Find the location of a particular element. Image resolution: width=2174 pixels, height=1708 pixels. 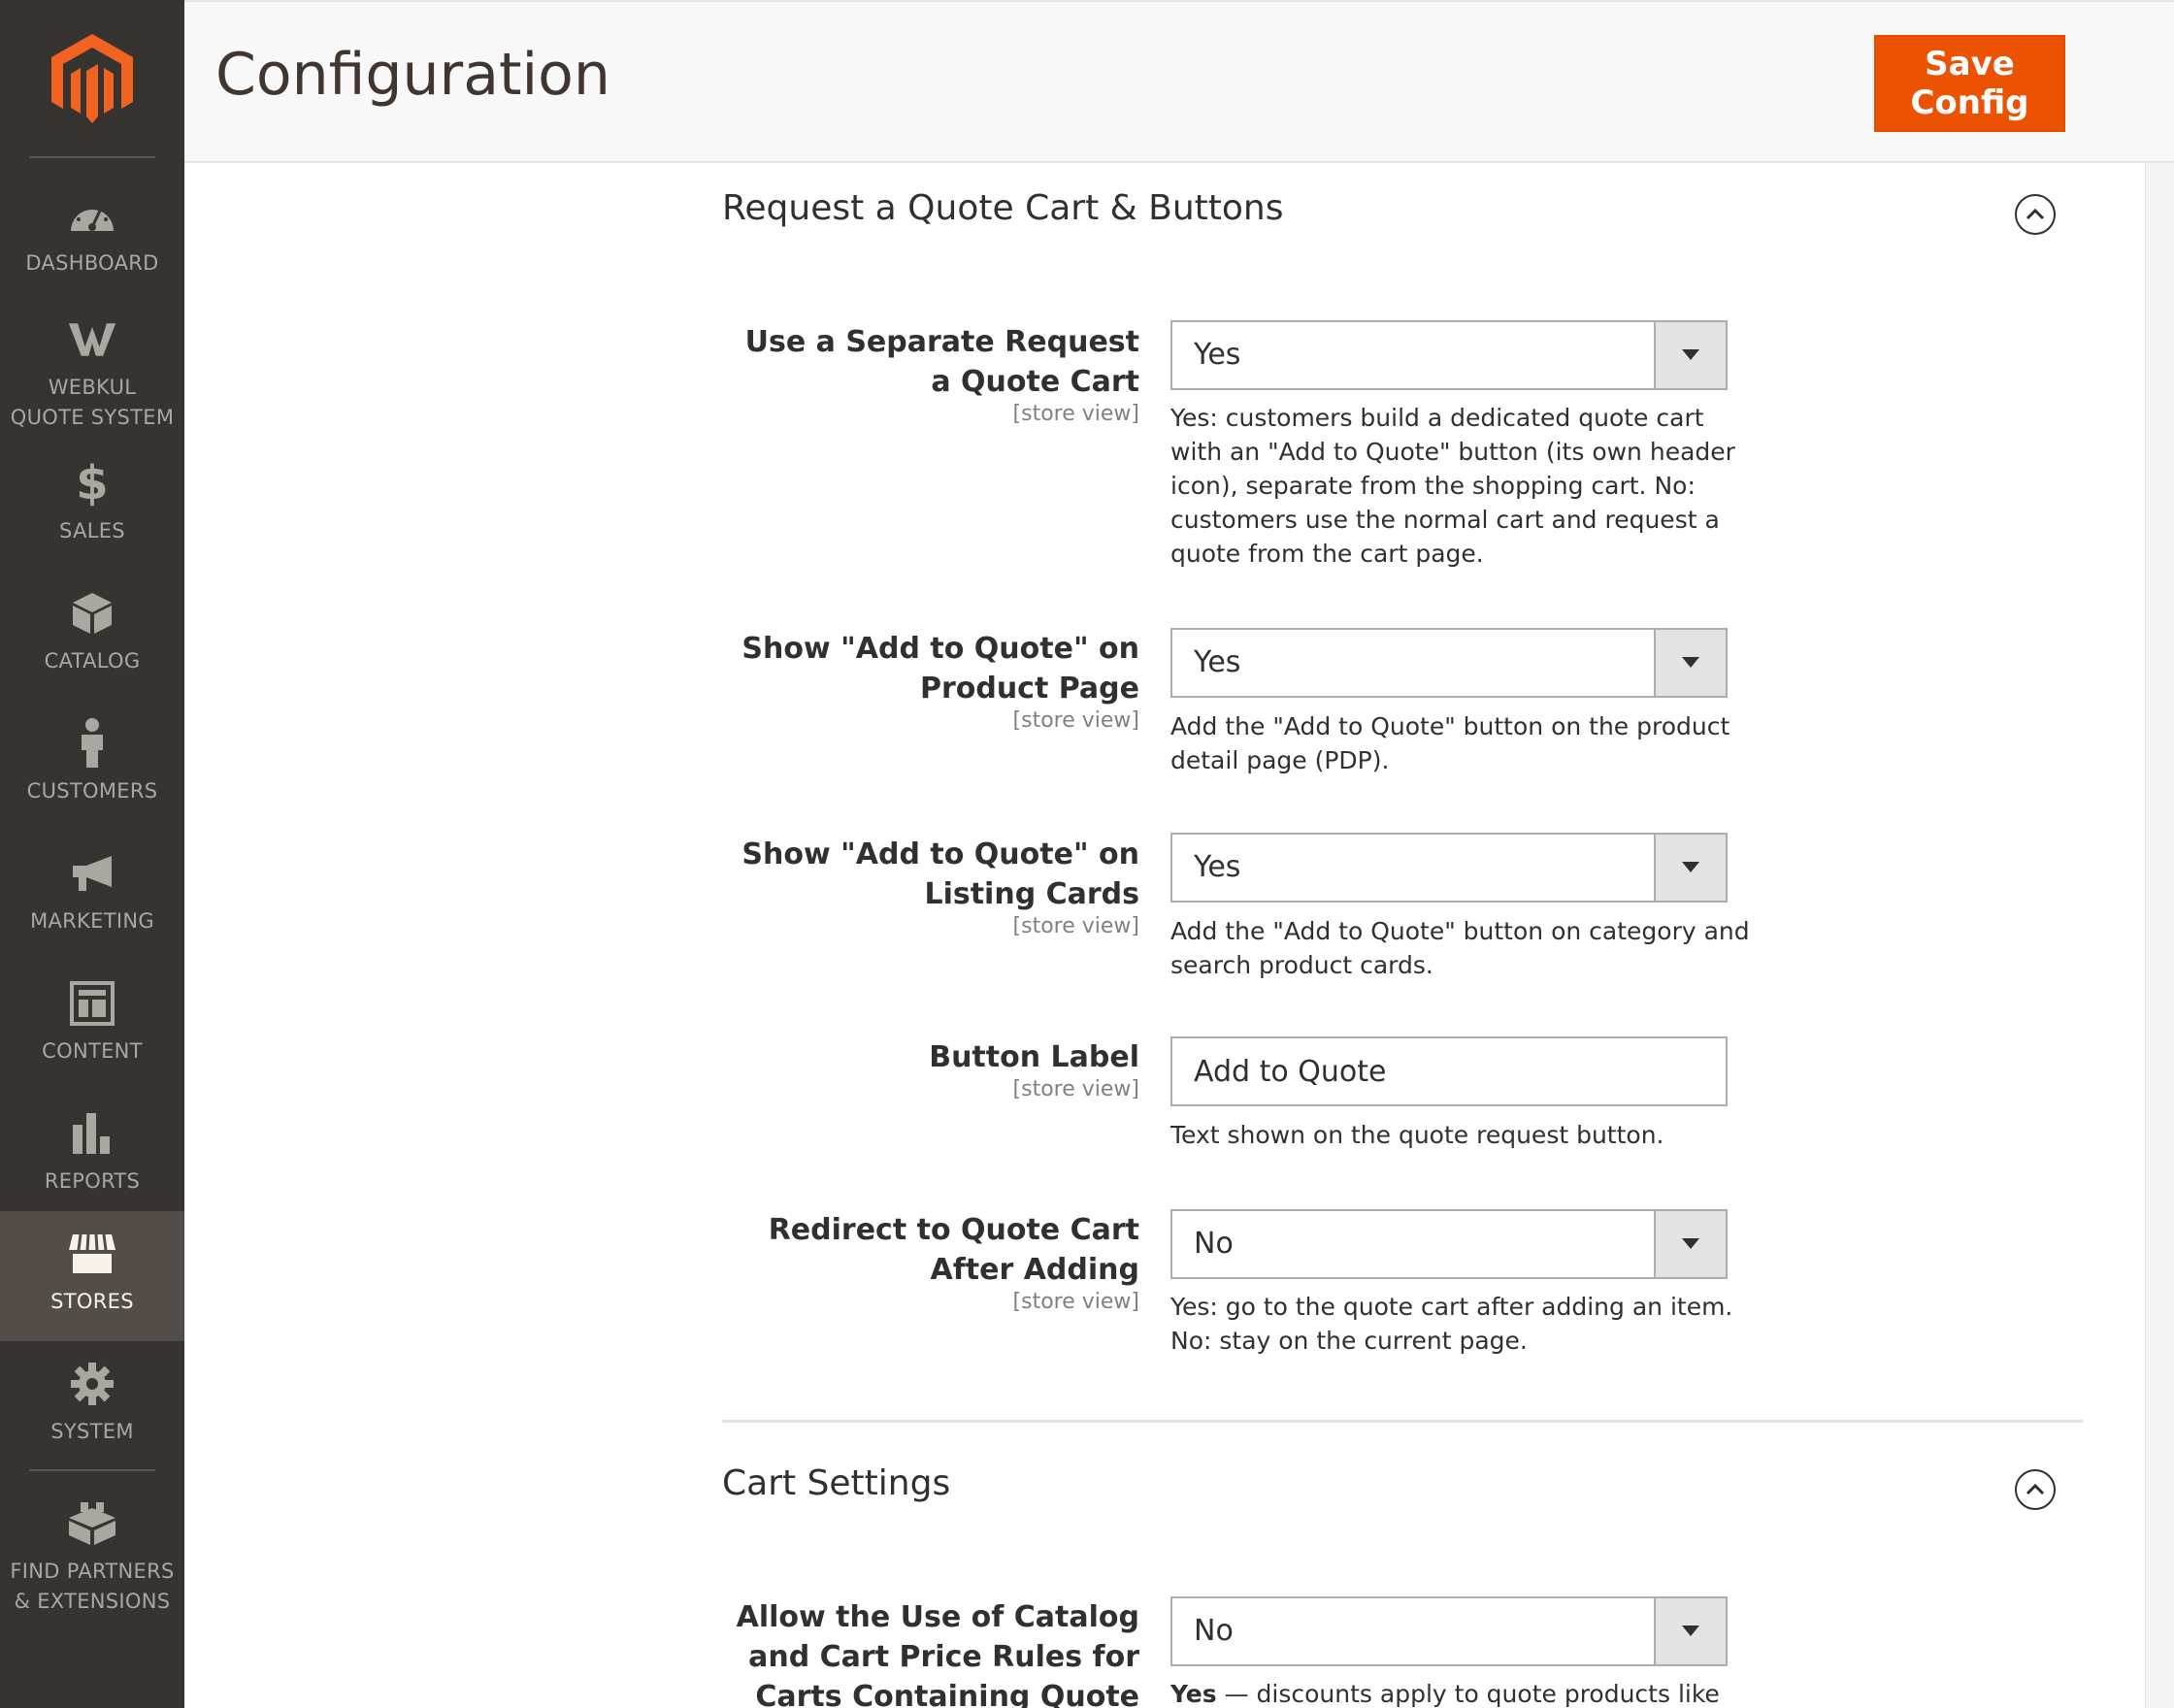

sidebar-item-marketing: MARKETING is located at coordinates (92, 896).